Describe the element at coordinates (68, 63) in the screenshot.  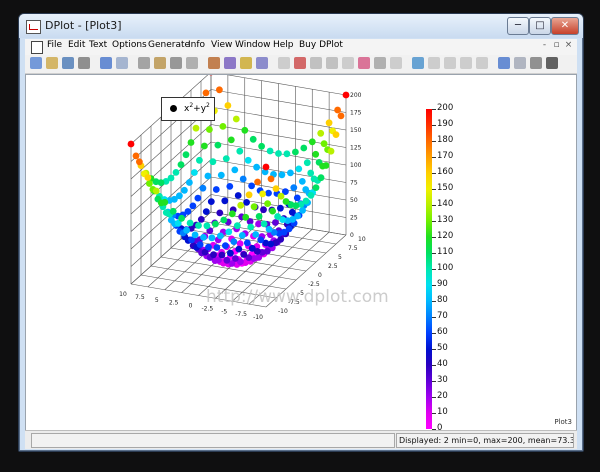
I see `save-icon` at that location.